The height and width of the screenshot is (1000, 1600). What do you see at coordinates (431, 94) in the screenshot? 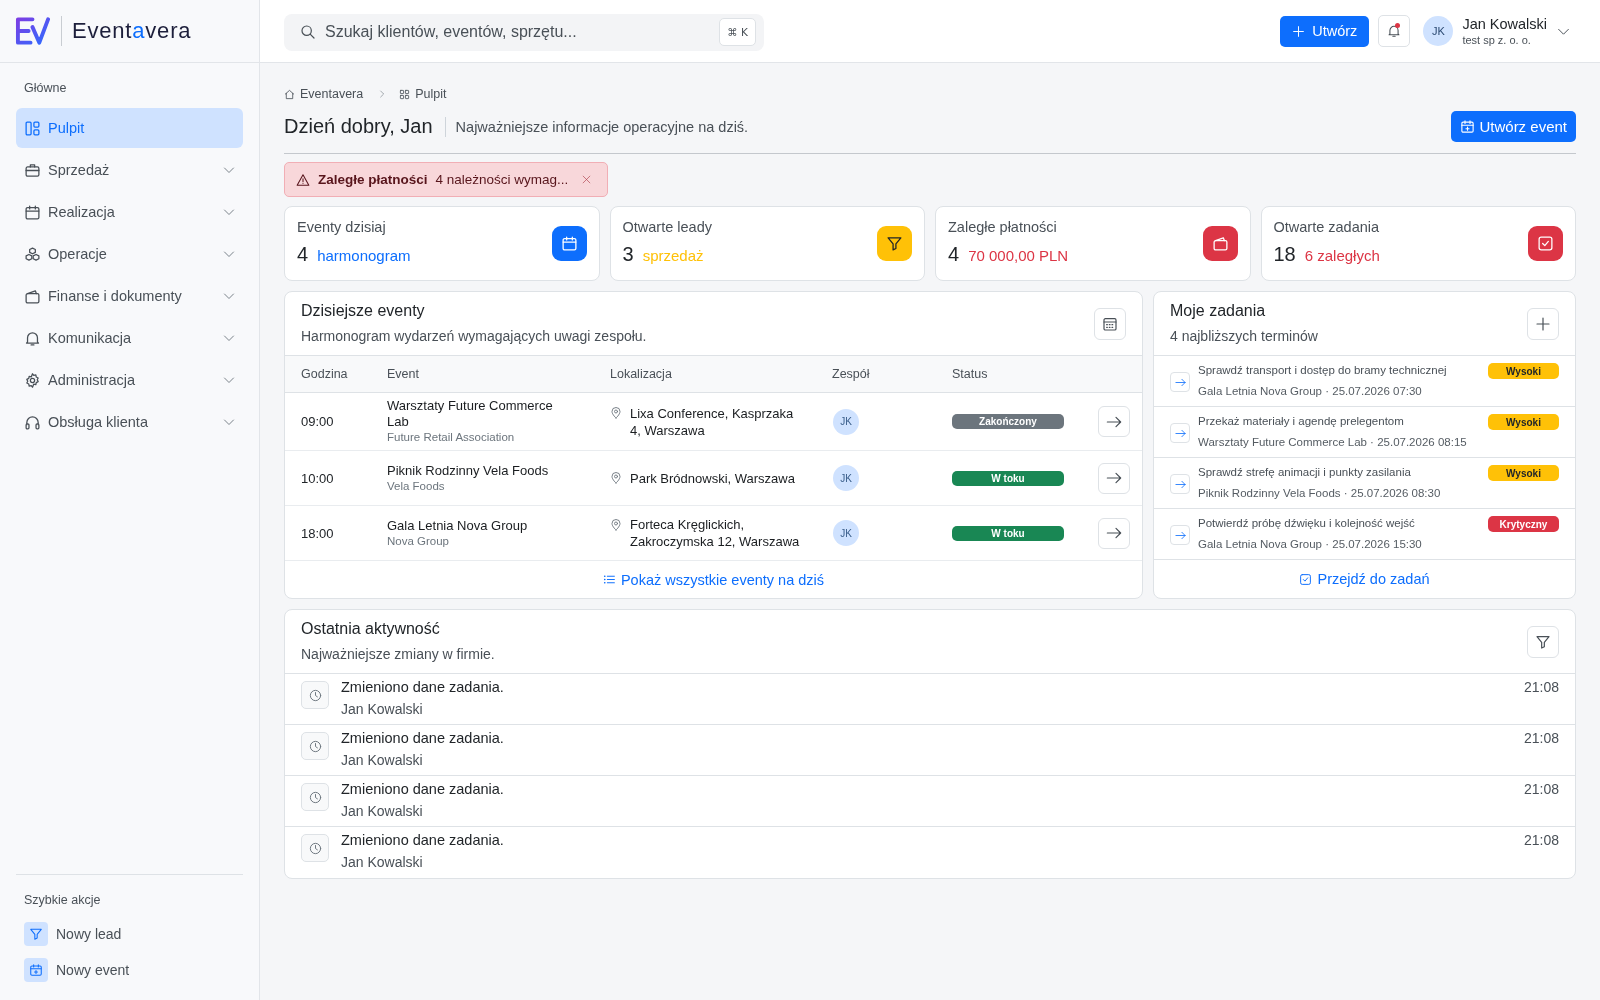
I see `breadcrumb-current: Pulpit` at bounding box center [431, 94].